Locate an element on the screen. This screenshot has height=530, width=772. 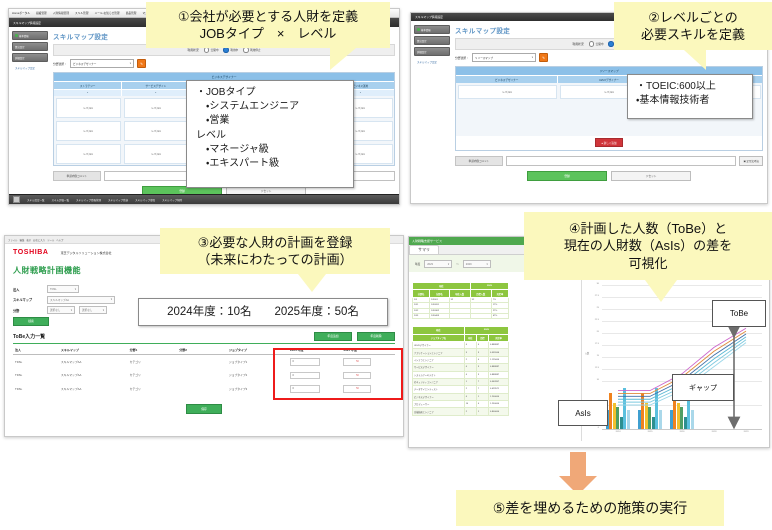
field2-select: 選択なし ▾ is located at coordinates (93, 310).